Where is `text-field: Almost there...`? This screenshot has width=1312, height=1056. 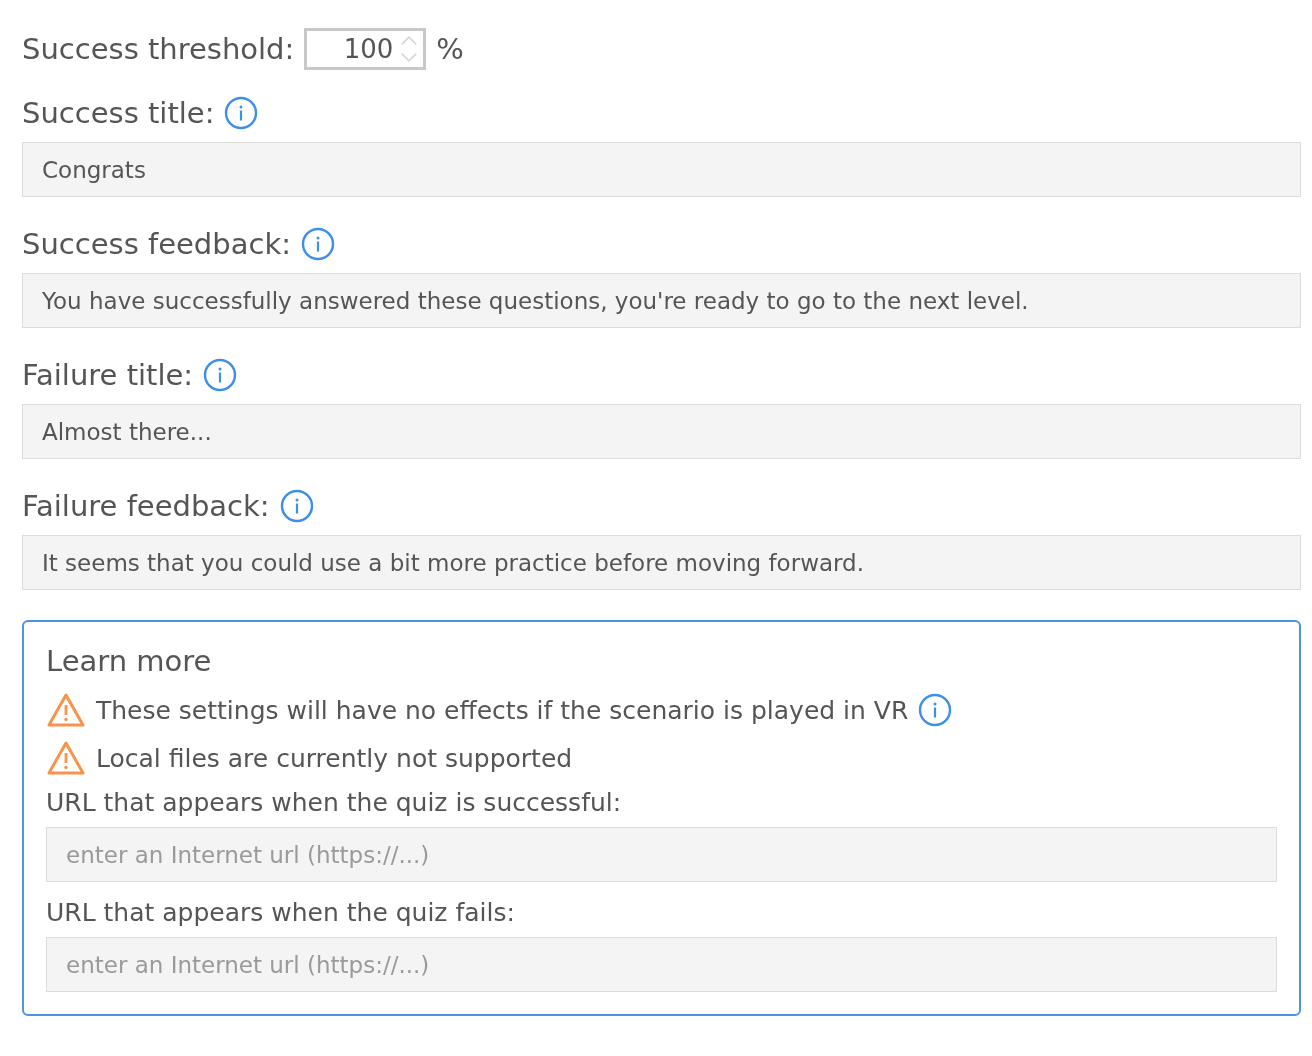
text-field: Almost there... is located at coordinates (661, 431).